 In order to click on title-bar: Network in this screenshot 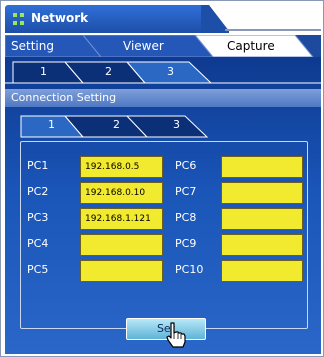, I will do `click(163, 20)`.